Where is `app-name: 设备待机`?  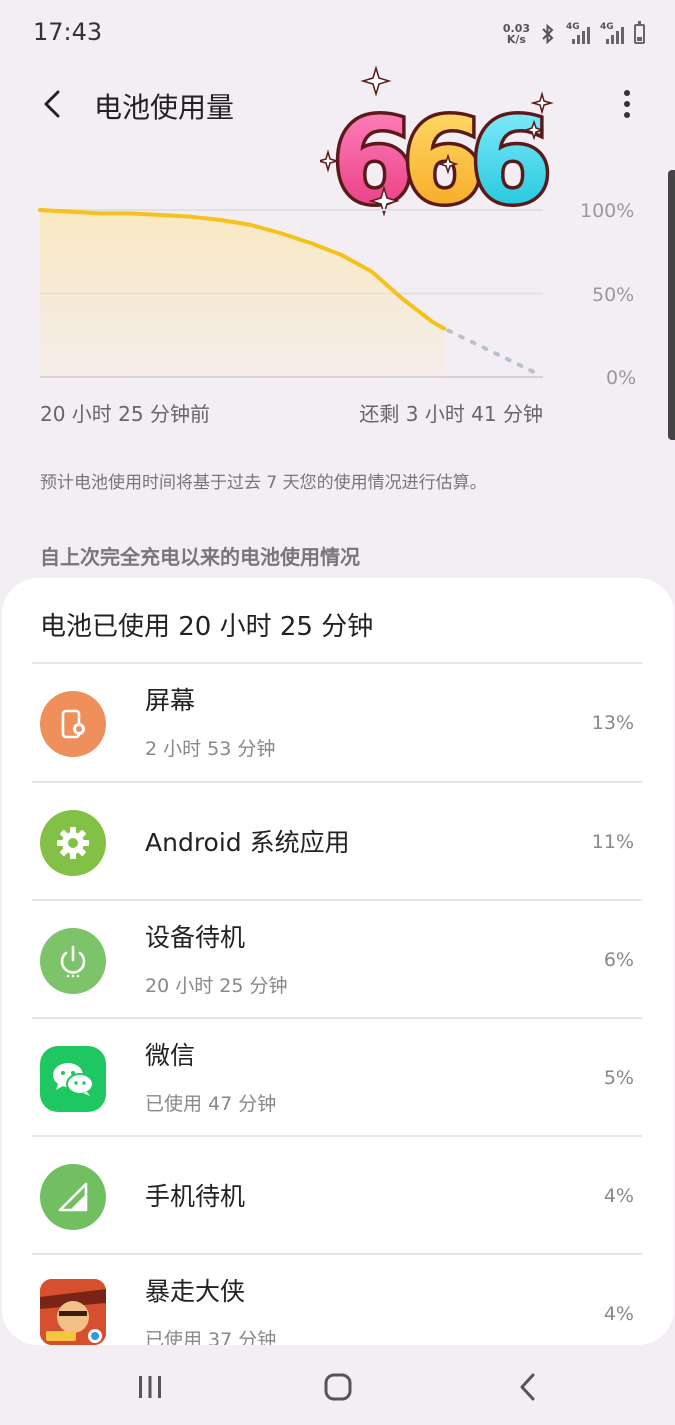
app-name: 设备待机 is located at coordinates (195, 937).